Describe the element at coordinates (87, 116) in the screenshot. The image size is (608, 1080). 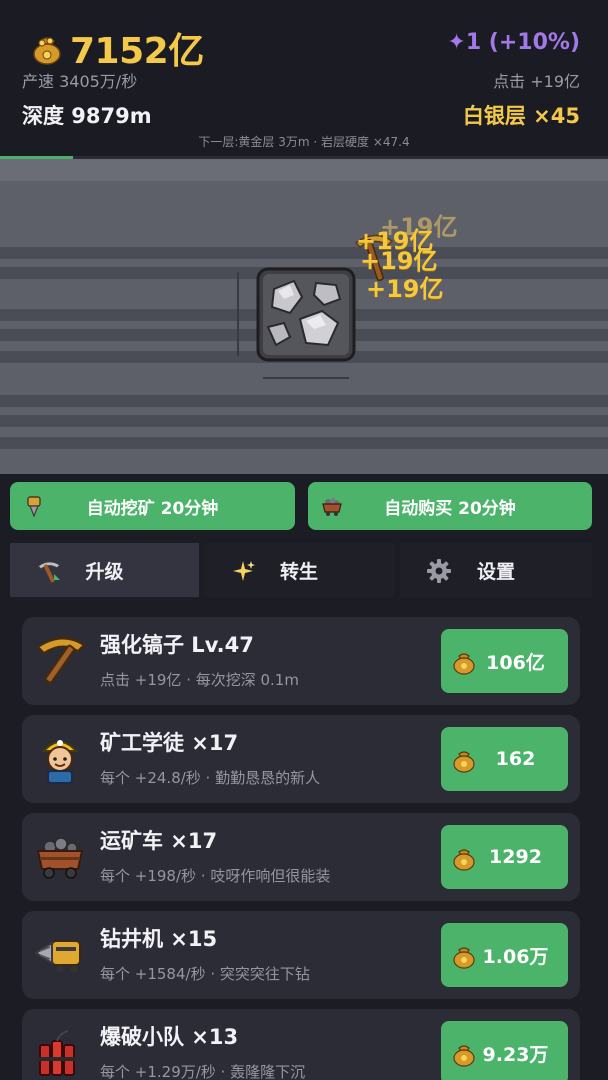
I see `depth-value: 深度 9879m` at that location.